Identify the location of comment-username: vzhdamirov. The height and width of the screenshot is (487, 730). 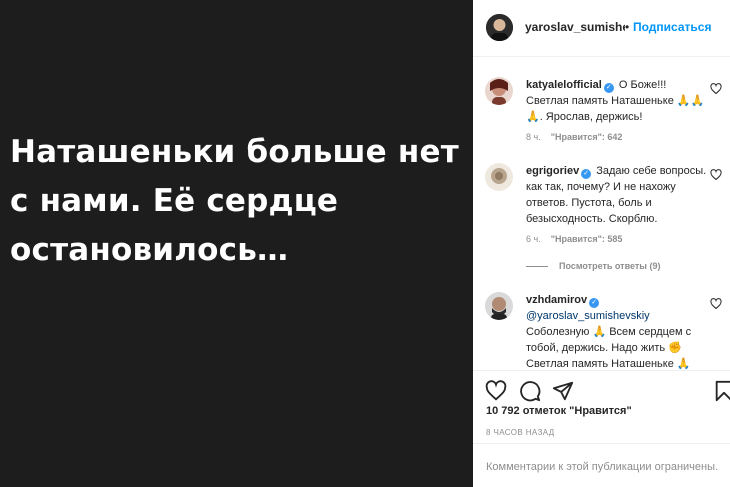
(556, 300).